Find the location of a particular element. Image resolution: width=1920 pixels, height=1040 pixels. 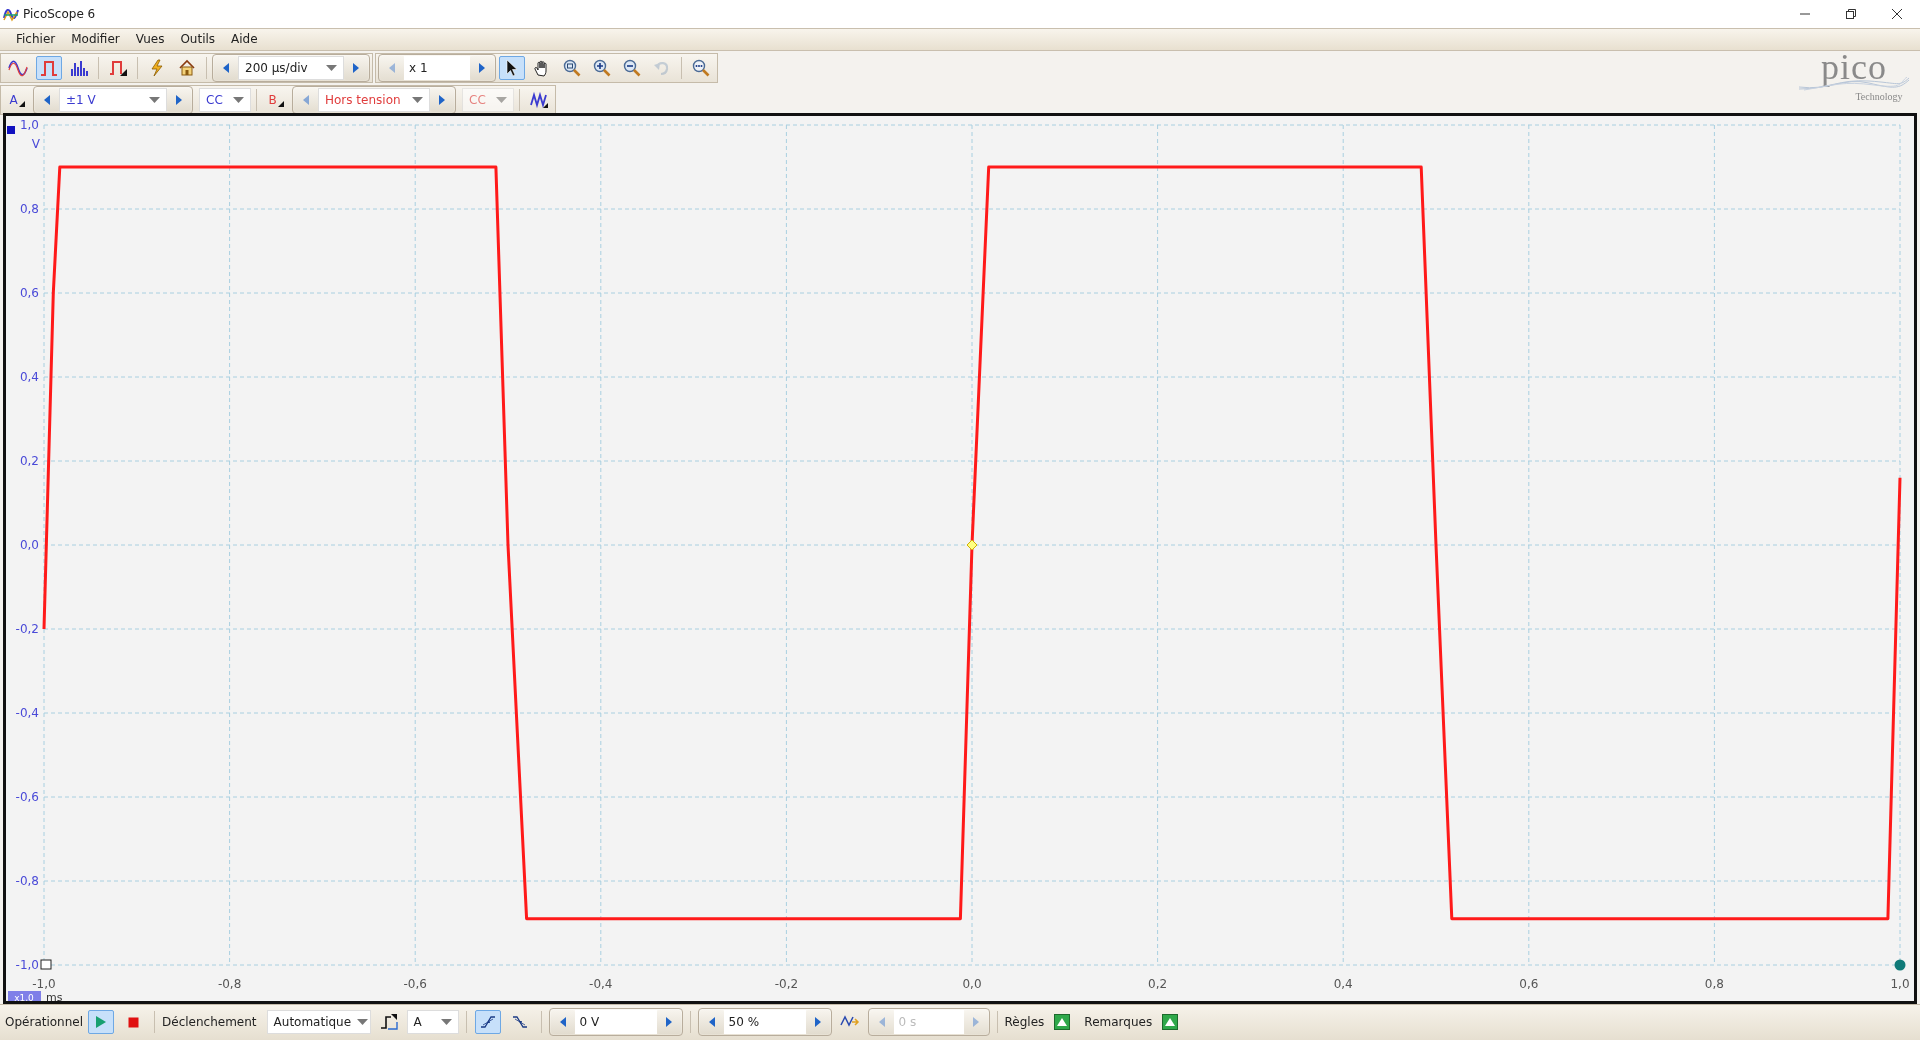

menu-item: Outils is located at coordinates (198, 38).